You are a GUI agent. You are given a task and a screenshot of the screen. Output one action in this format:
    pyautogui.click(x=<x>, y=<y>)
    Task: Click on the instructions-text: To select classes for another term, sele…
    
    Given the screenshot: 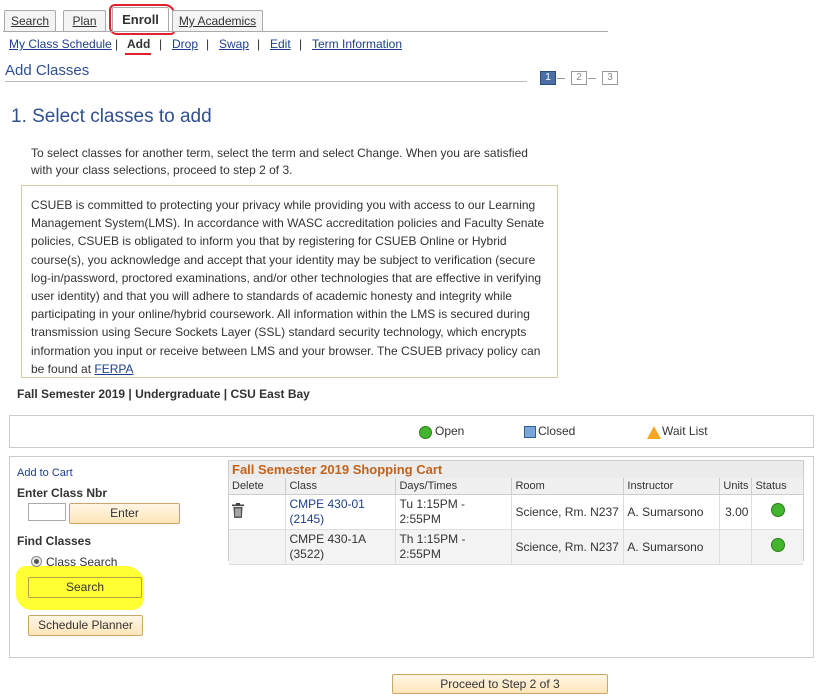 What is the action you would take?
    pyautogui.click(x=279, y=161)
    